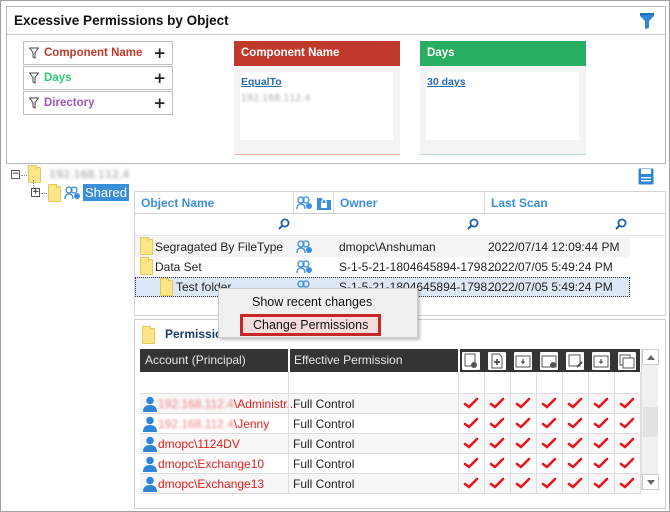  Describe the element at coordinates (35, 192) in the screenshot. I see `expand-toggle: +` at that location.